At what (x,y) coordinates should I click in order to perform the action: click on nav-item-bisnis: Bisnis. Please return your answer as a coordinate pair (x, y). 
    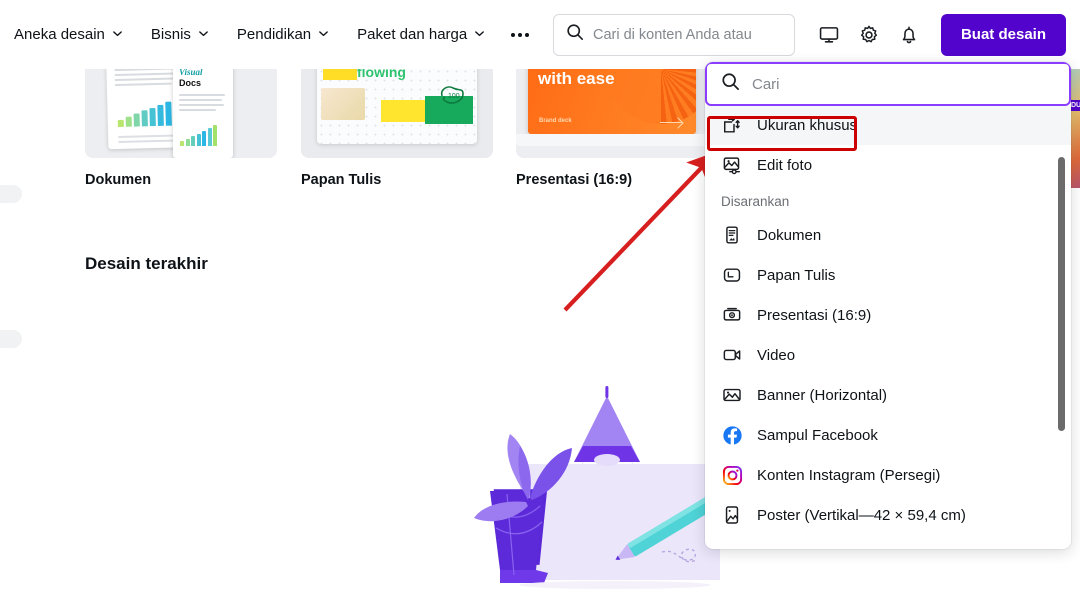
    Looking at the image, I should click on (180, 34).